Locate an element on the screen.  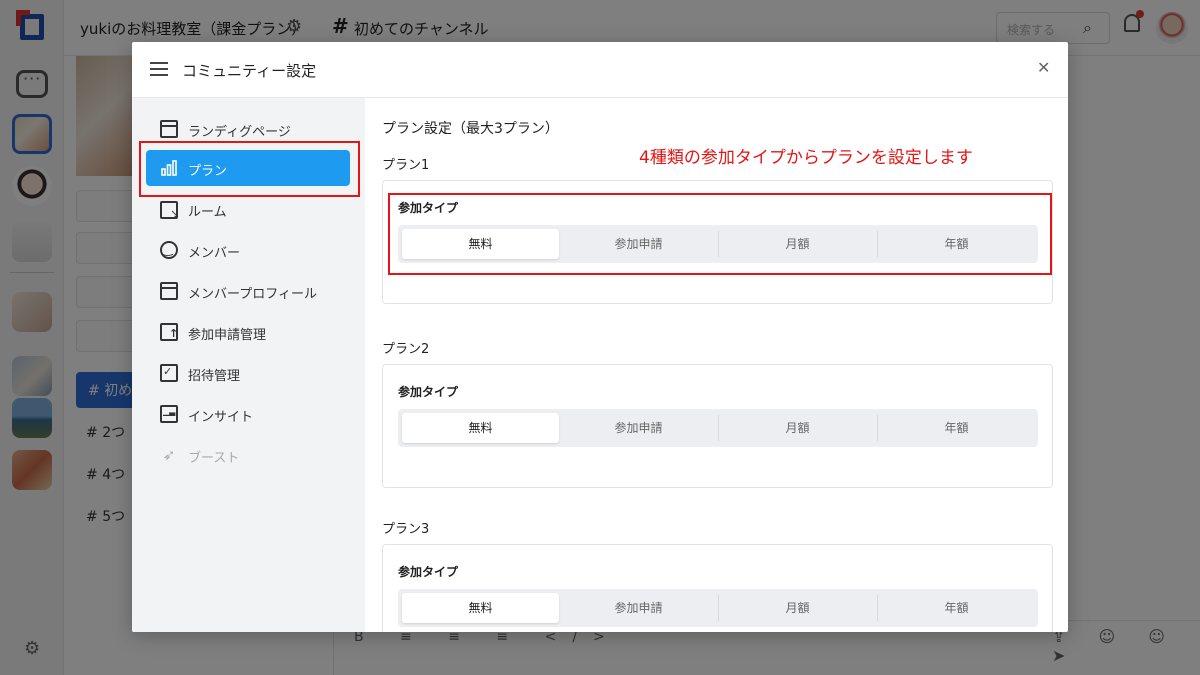
nav-item-member-profile: メンバープロフィール is located at coordinates (248, 291).